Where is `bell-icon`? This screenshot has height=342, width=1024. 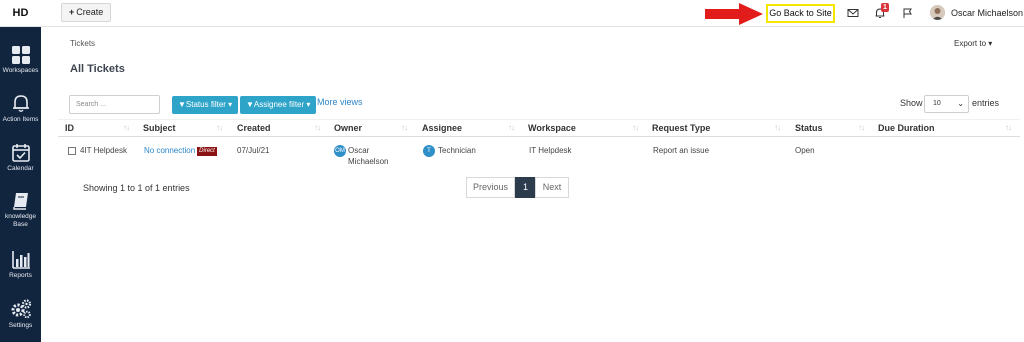
bell-icon is located at coordinates (20, 103).